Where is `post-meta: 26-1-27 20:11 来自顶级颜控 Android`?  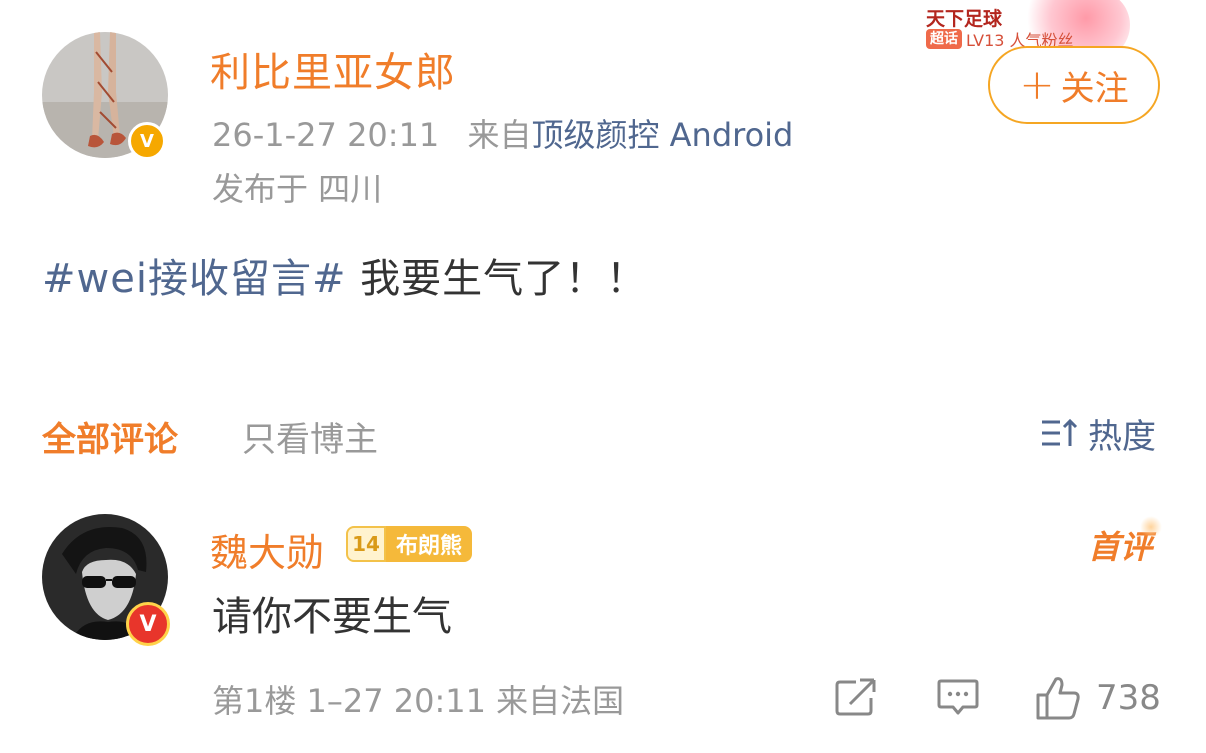 post-meta: 26-1-27 20:11 来自顶级颜控 Android is located at coordinates (502, 133).